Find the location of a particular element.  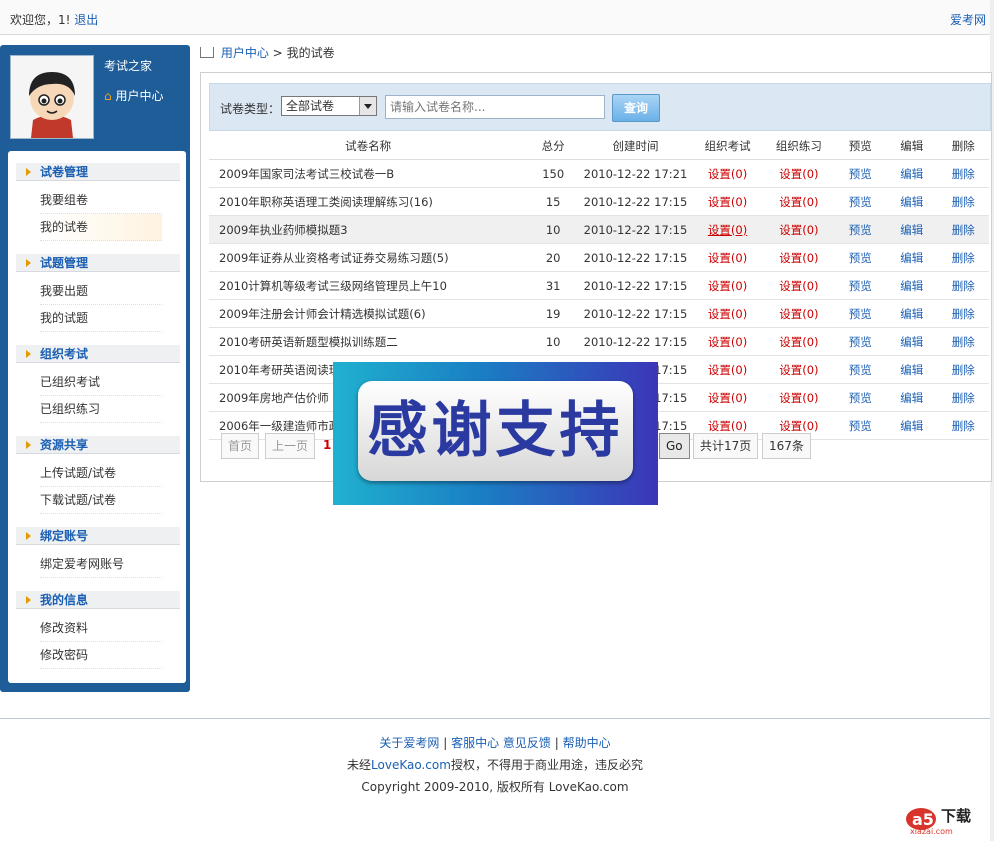

search-input is located at coordinates (495, 107).